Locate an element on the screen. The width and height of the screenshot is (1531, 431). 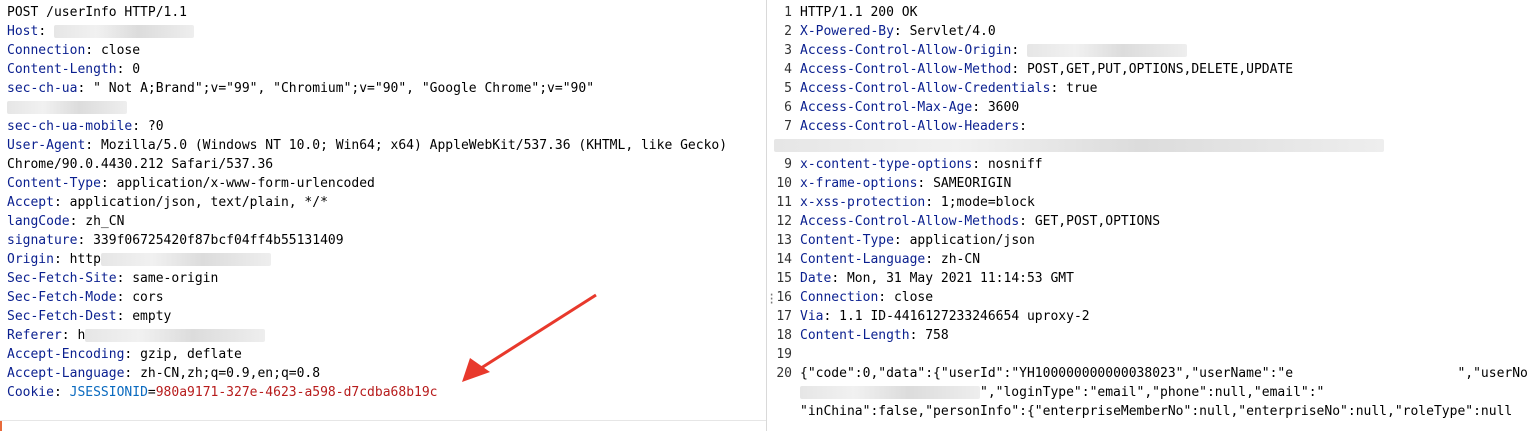
header-value: 0 is located at coordinates (136, 69).